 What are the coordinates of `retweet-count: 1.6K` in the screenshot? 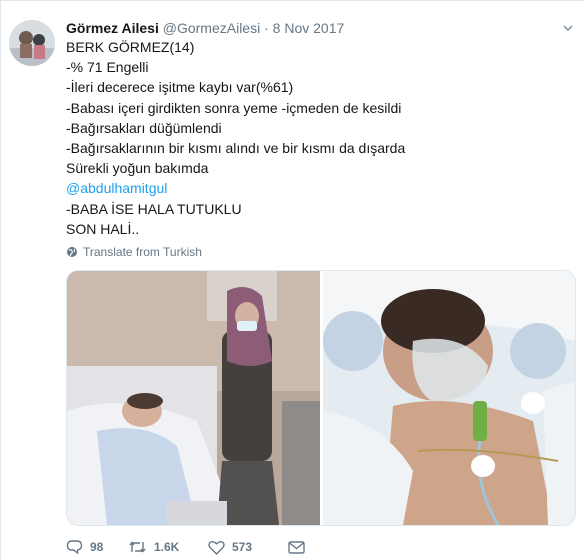 It's located at (167, 547).